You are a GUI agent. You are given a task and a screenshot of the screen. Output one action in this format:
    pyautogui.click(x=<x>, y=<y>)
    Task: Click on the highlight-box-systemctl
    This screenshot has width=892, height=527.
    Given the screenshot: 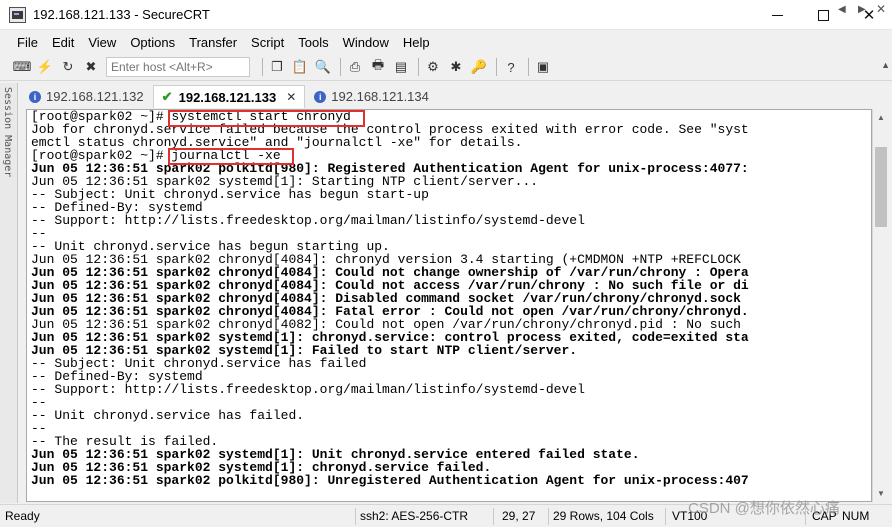 What is the action you would take?
    pyautogui.click(x=266, y=118)
    